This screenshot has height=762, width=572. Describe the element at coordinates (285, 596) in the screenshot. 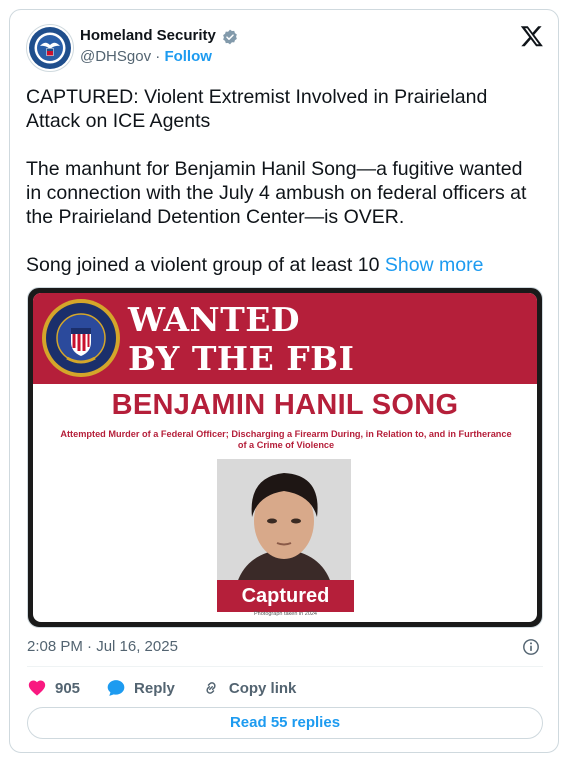

I see `captured-banner: Captured` at that location.